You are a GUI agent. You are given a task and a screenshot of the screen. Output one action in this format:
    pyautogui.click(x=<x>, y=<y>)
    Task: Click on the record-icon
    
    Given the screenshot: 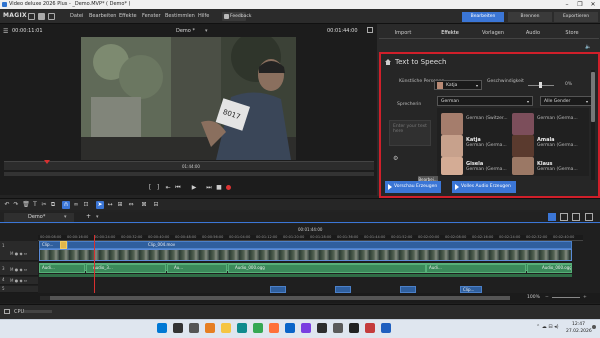 What is the action you would take?
    pyautogui.click(x=228, y=187)
    